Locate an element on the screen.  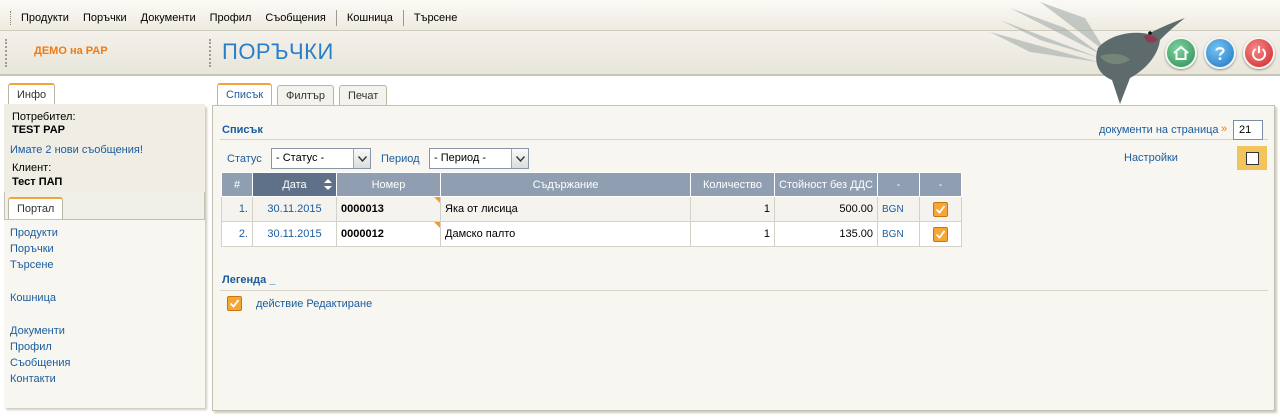
status-select: - Статус - is located at coordinates (321, 158).